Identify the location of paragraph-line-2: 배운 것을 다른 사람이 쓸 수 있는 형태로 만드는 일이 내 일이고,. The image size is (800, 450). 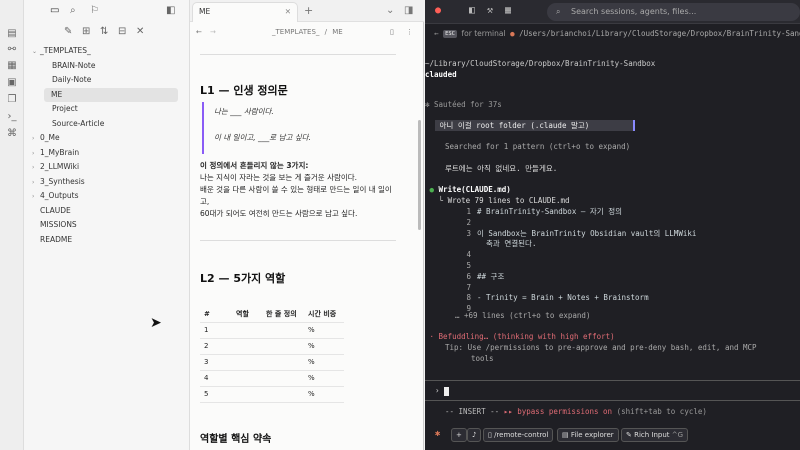
(296, 195).